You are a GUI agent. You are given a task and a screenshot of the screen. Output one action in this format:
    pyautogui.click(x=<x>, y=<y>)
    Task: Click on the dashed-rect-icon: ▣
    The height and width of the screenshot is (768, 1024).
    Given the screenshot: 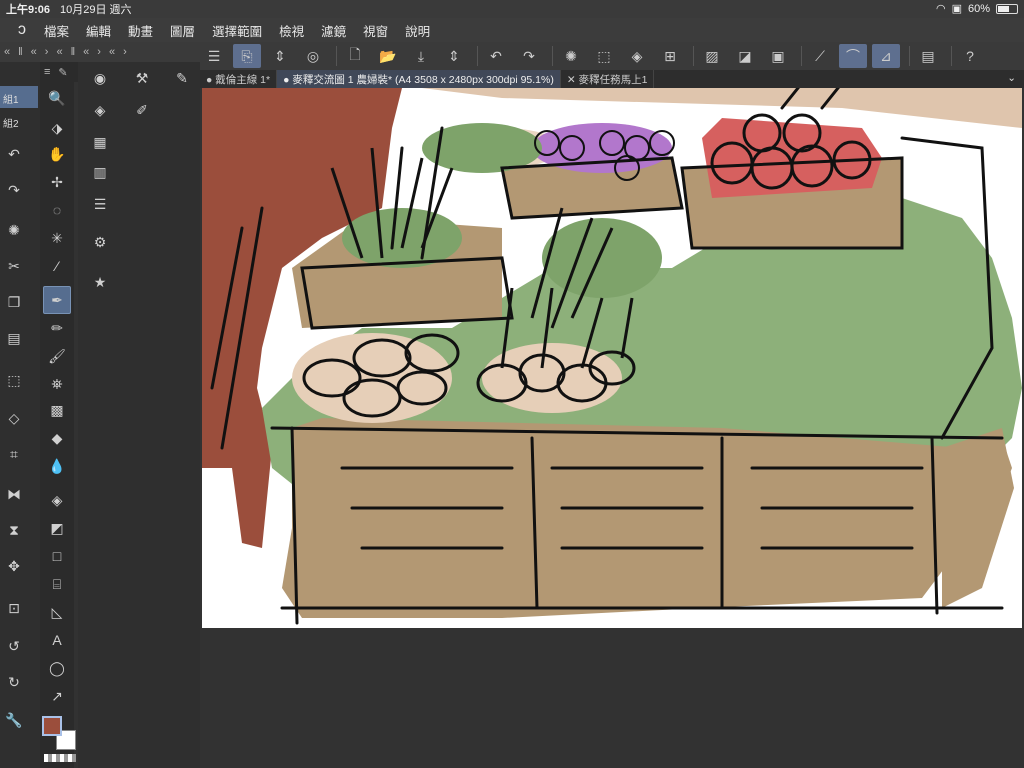 What is the action you would take?
    pyautogui.click(x=778, y=56)
    